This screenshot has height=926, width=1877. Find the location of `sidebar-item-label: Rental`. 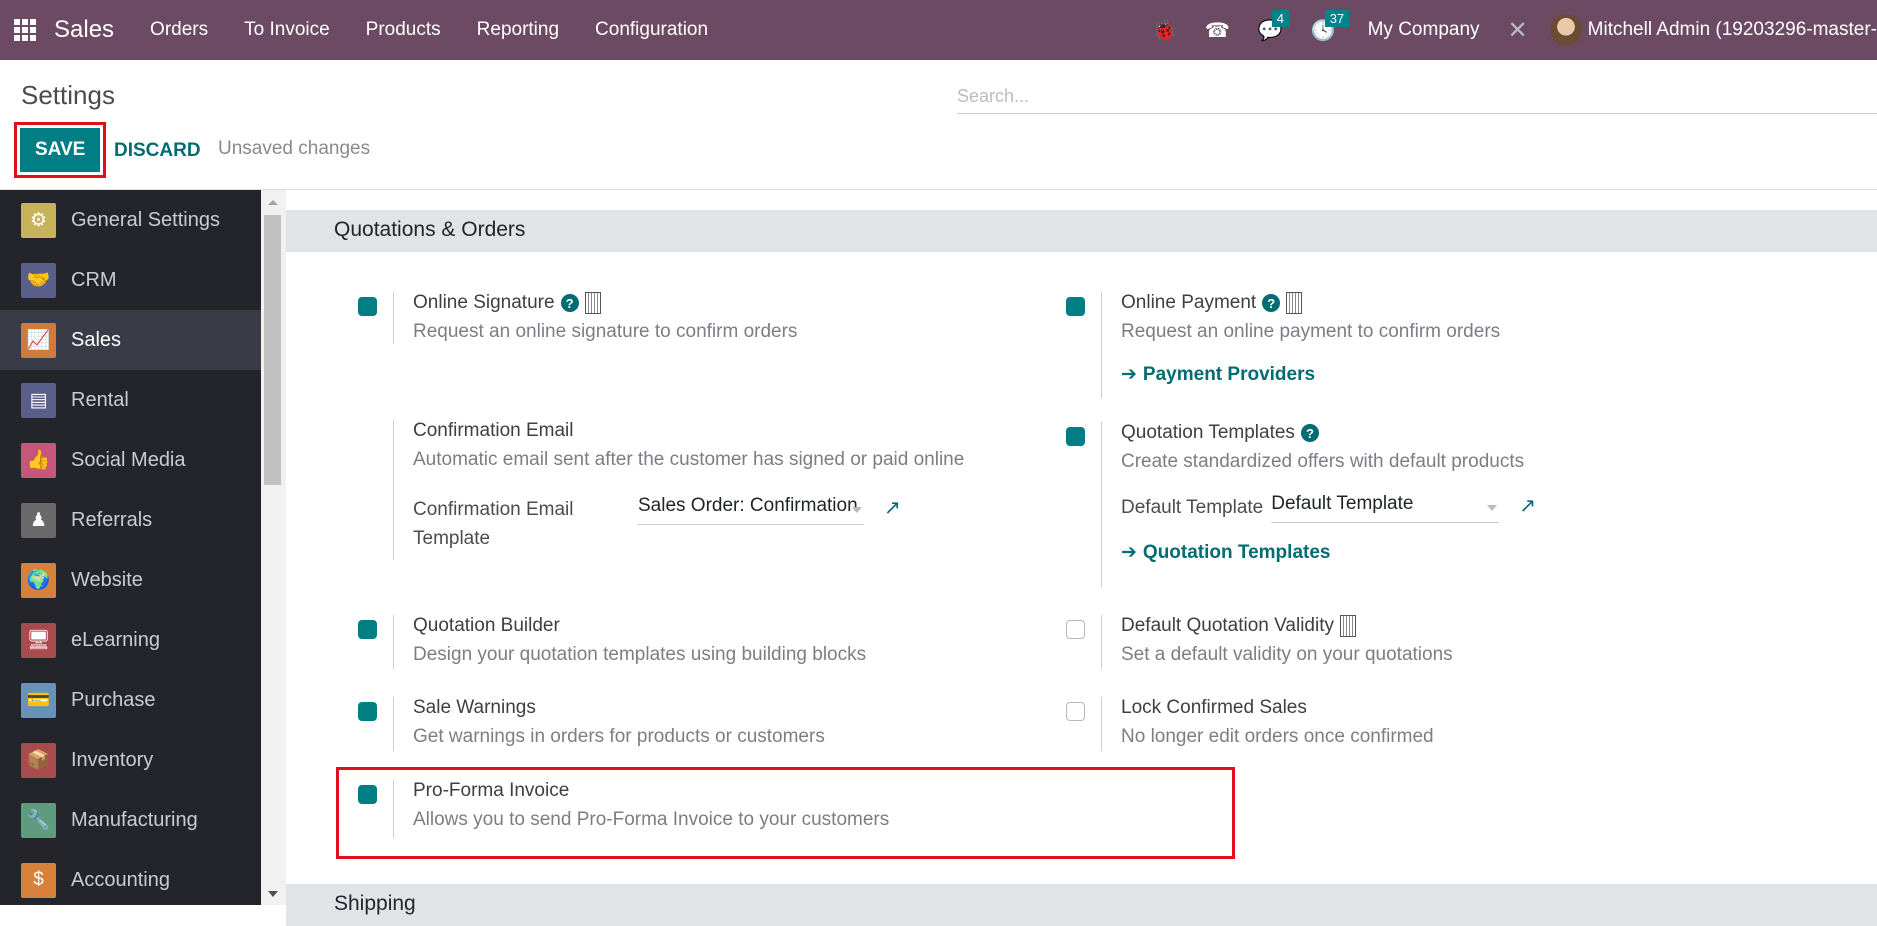

sidebar-item-label: Rental is located at coordinates (100, 399).